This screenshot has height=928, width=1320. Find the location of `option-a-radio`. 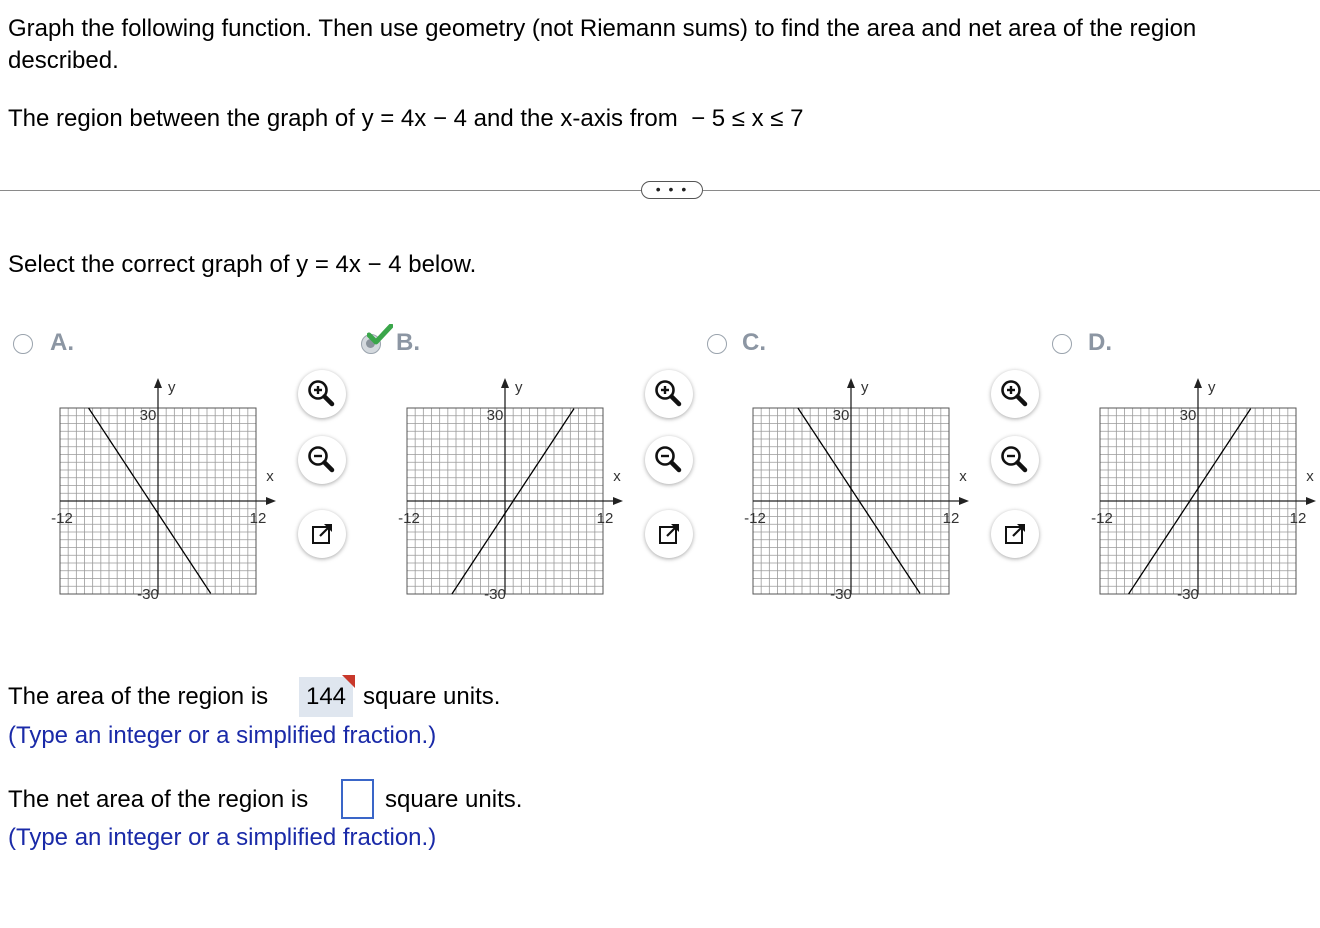

option-a-radio is located at coordinates (23, 344).